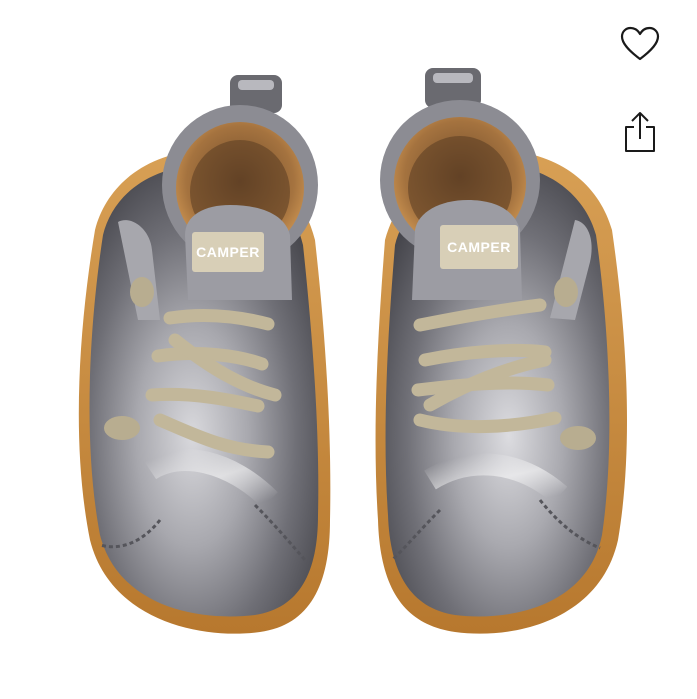 The image size is (697, 699). I want to click on favorite-button, so click(640, 44).